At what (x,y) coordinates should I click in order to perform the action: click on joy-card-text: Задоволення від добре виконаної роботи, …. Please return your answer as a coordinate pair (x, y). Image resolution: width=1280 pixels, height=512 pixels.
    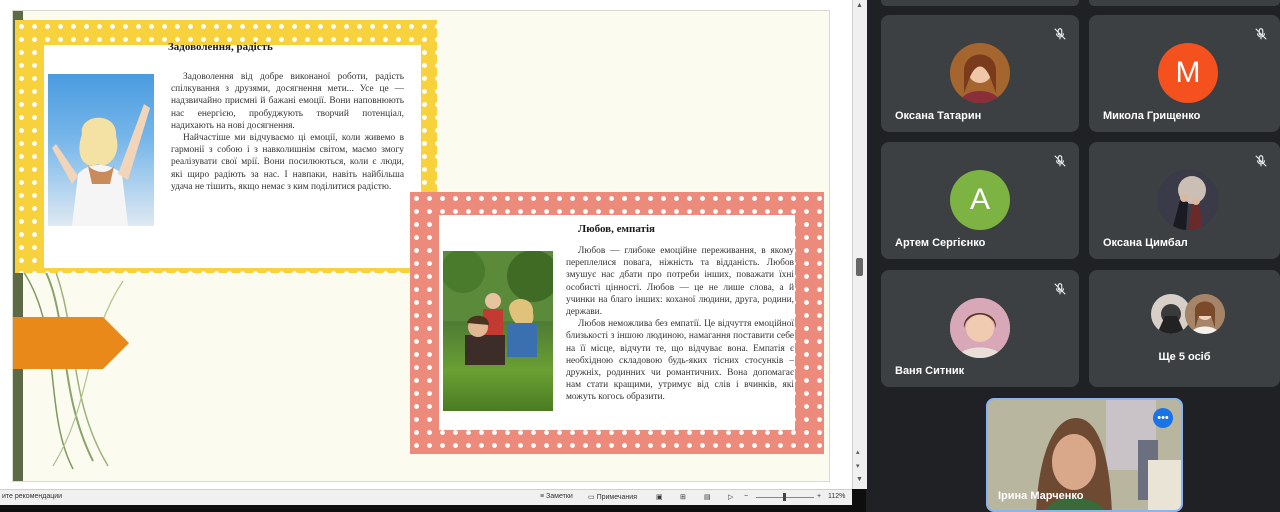
    Looking at the image, I should click on (287, 132).